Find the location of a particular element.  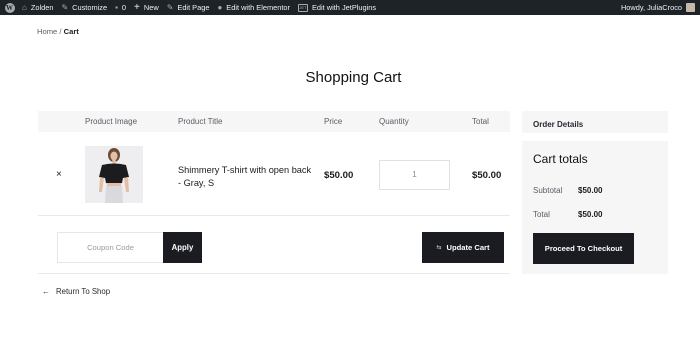

site-name-link: ⌂ Zolden is located at coordinates (37, 7).